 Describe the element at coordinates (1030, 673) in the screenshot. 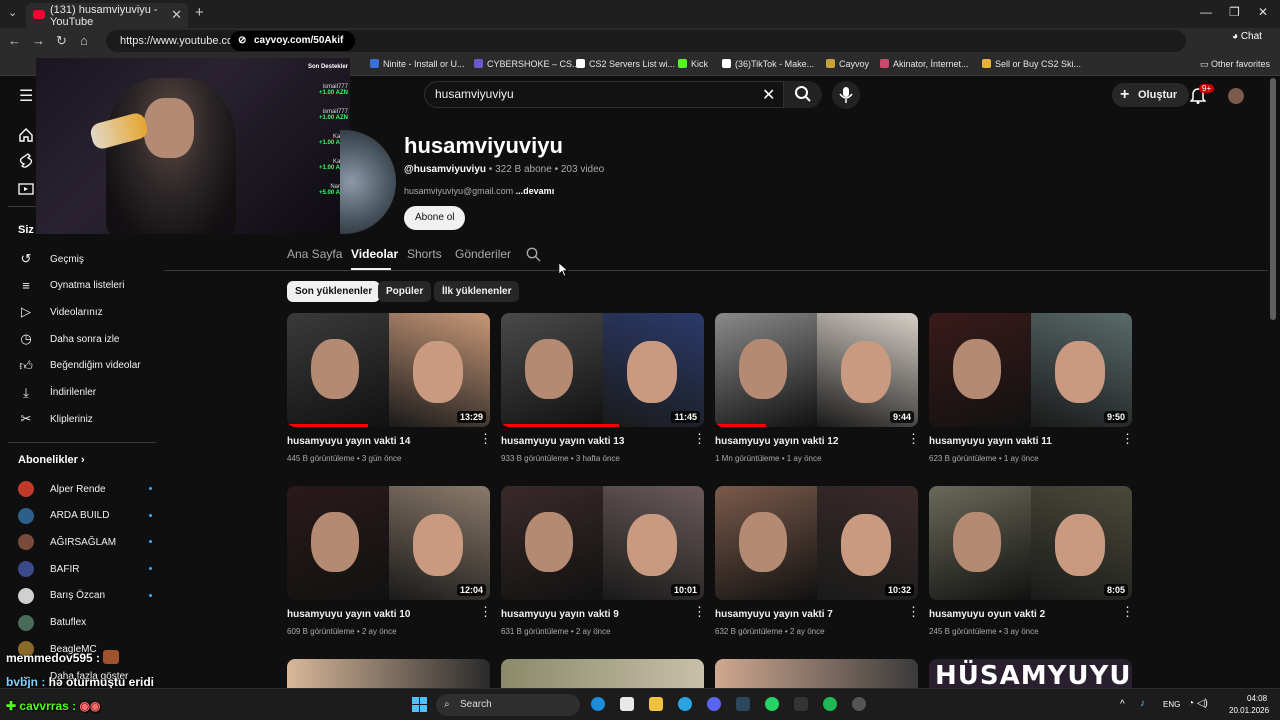

I see `video-thumbnail-partial: HÜSAMYUYU` at that location.